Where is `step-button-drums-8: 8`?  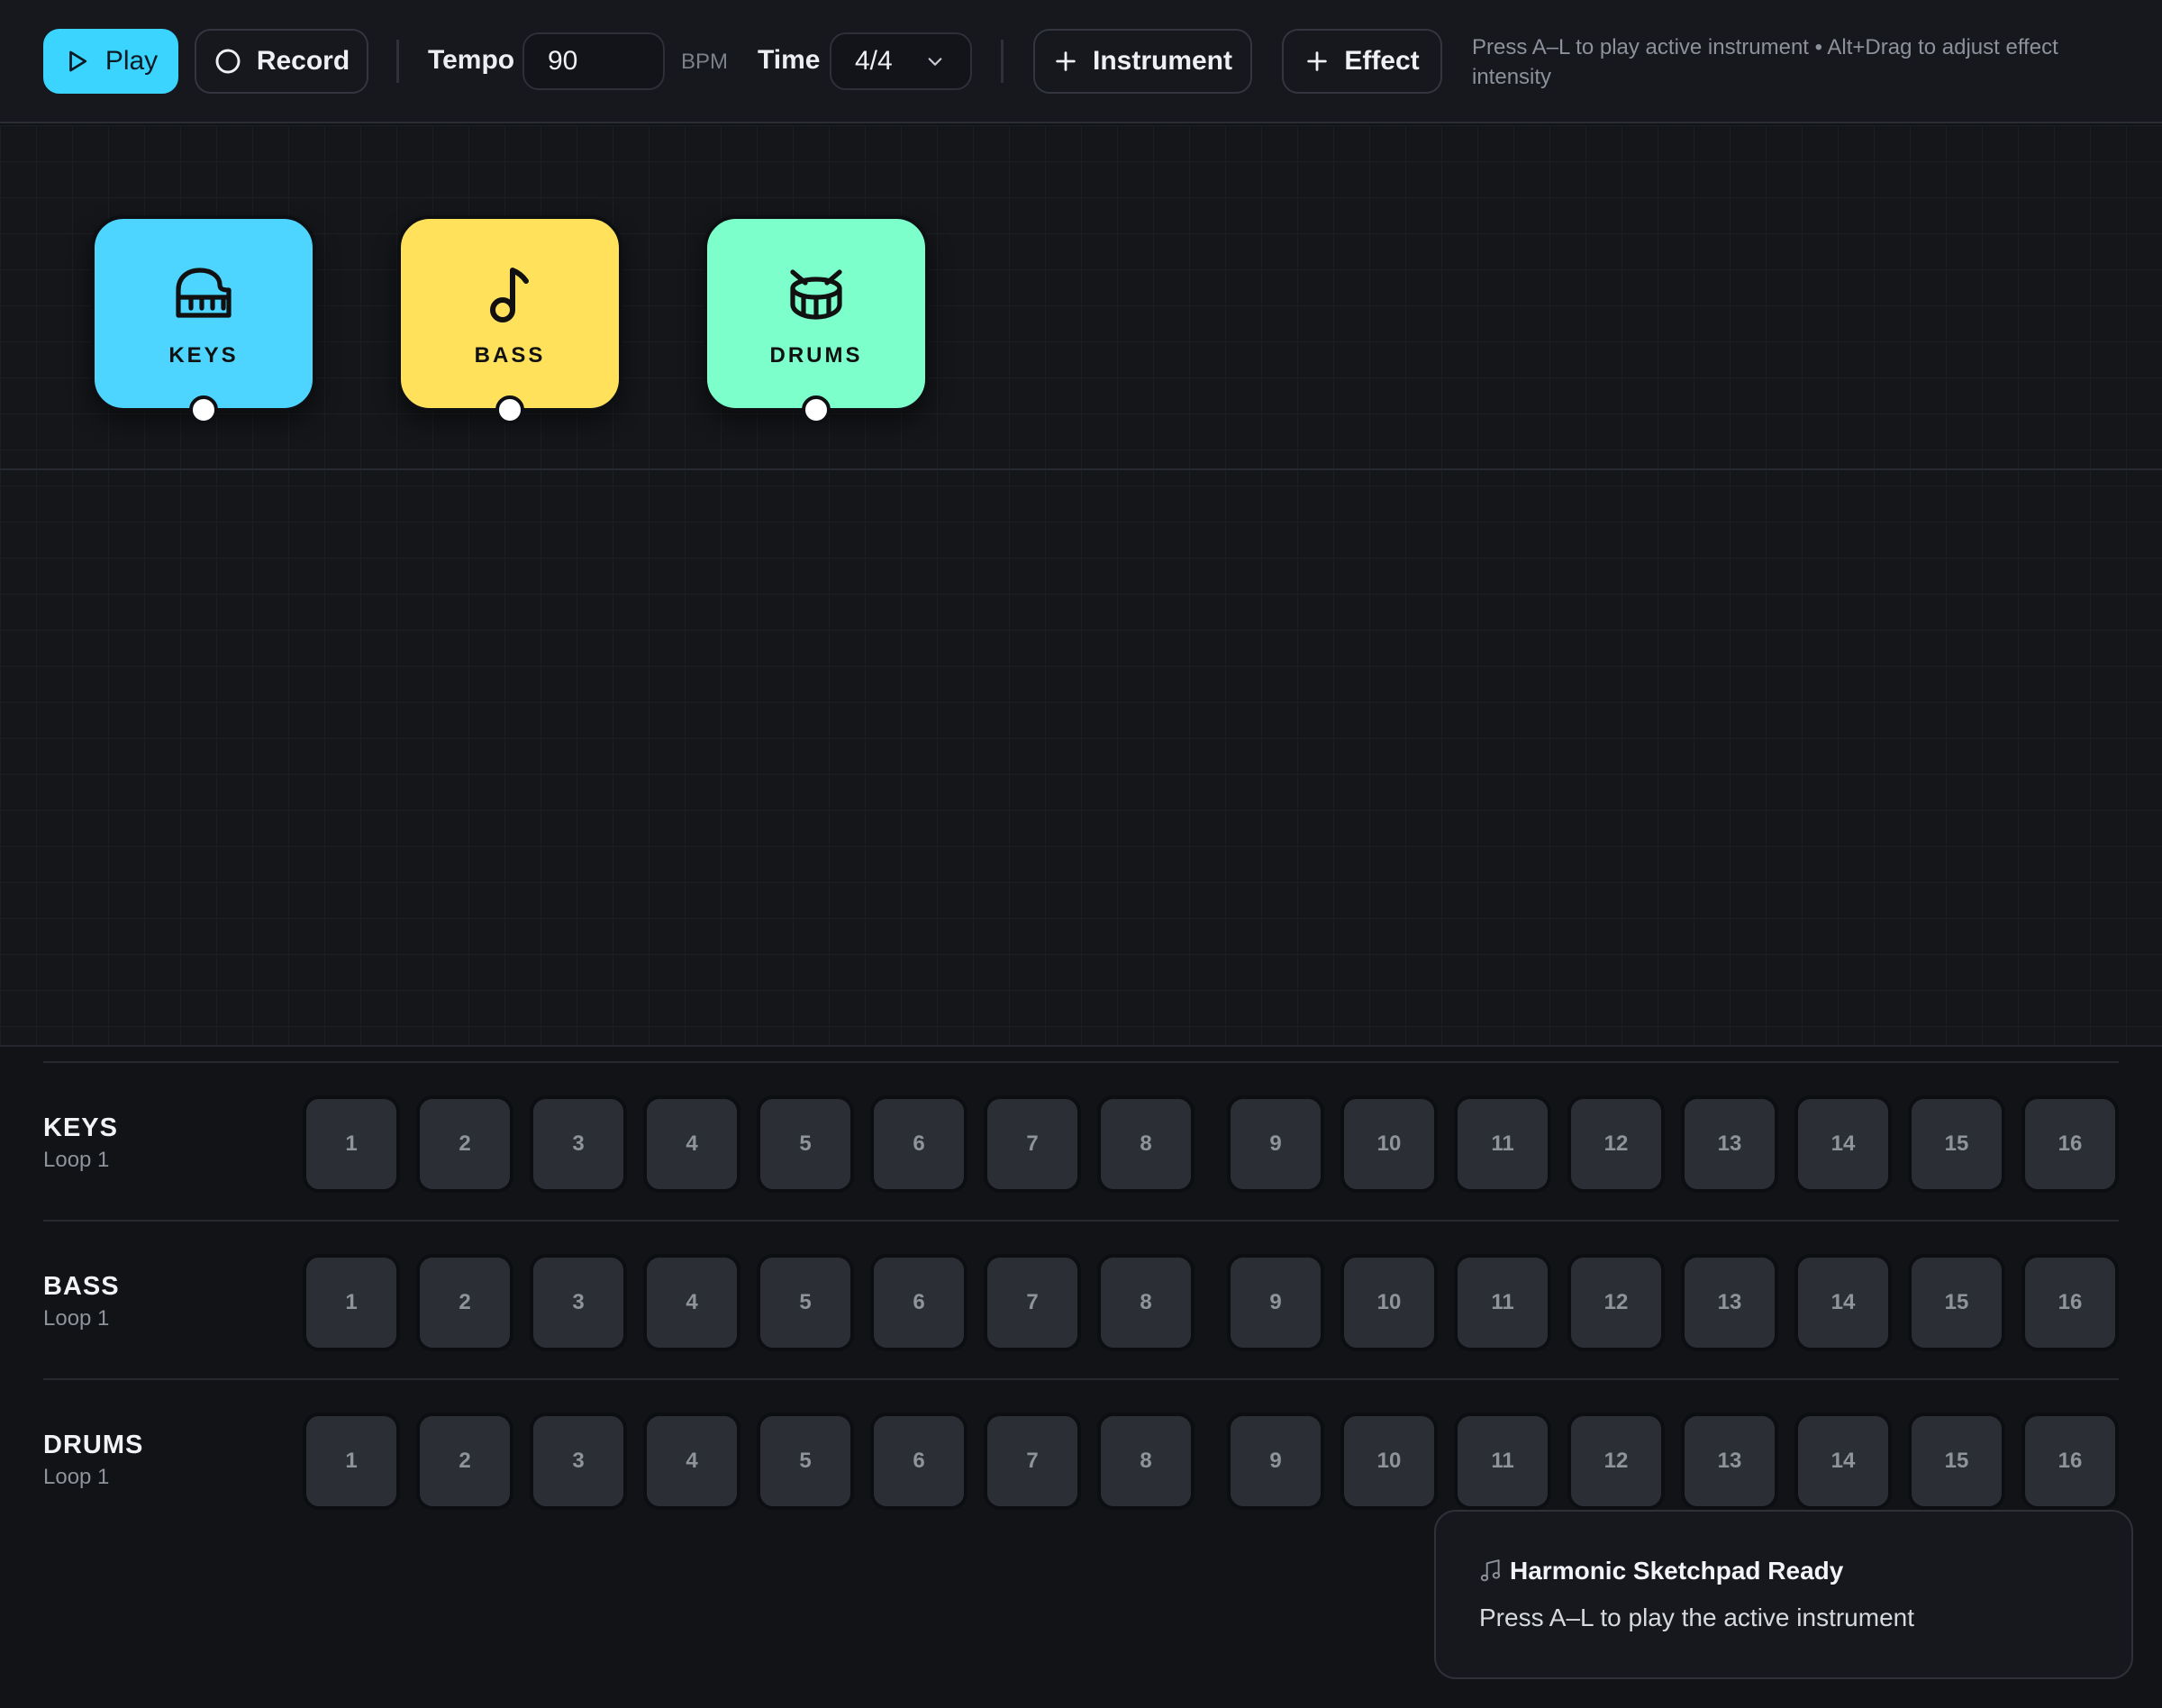
step-button-drums-8: 8 is located at coordinates (1146, 1461).